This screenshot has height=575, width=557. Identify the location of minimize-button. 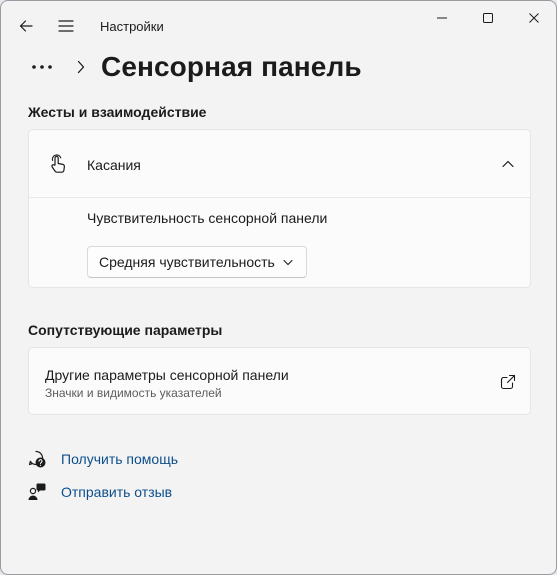
(442, 18).